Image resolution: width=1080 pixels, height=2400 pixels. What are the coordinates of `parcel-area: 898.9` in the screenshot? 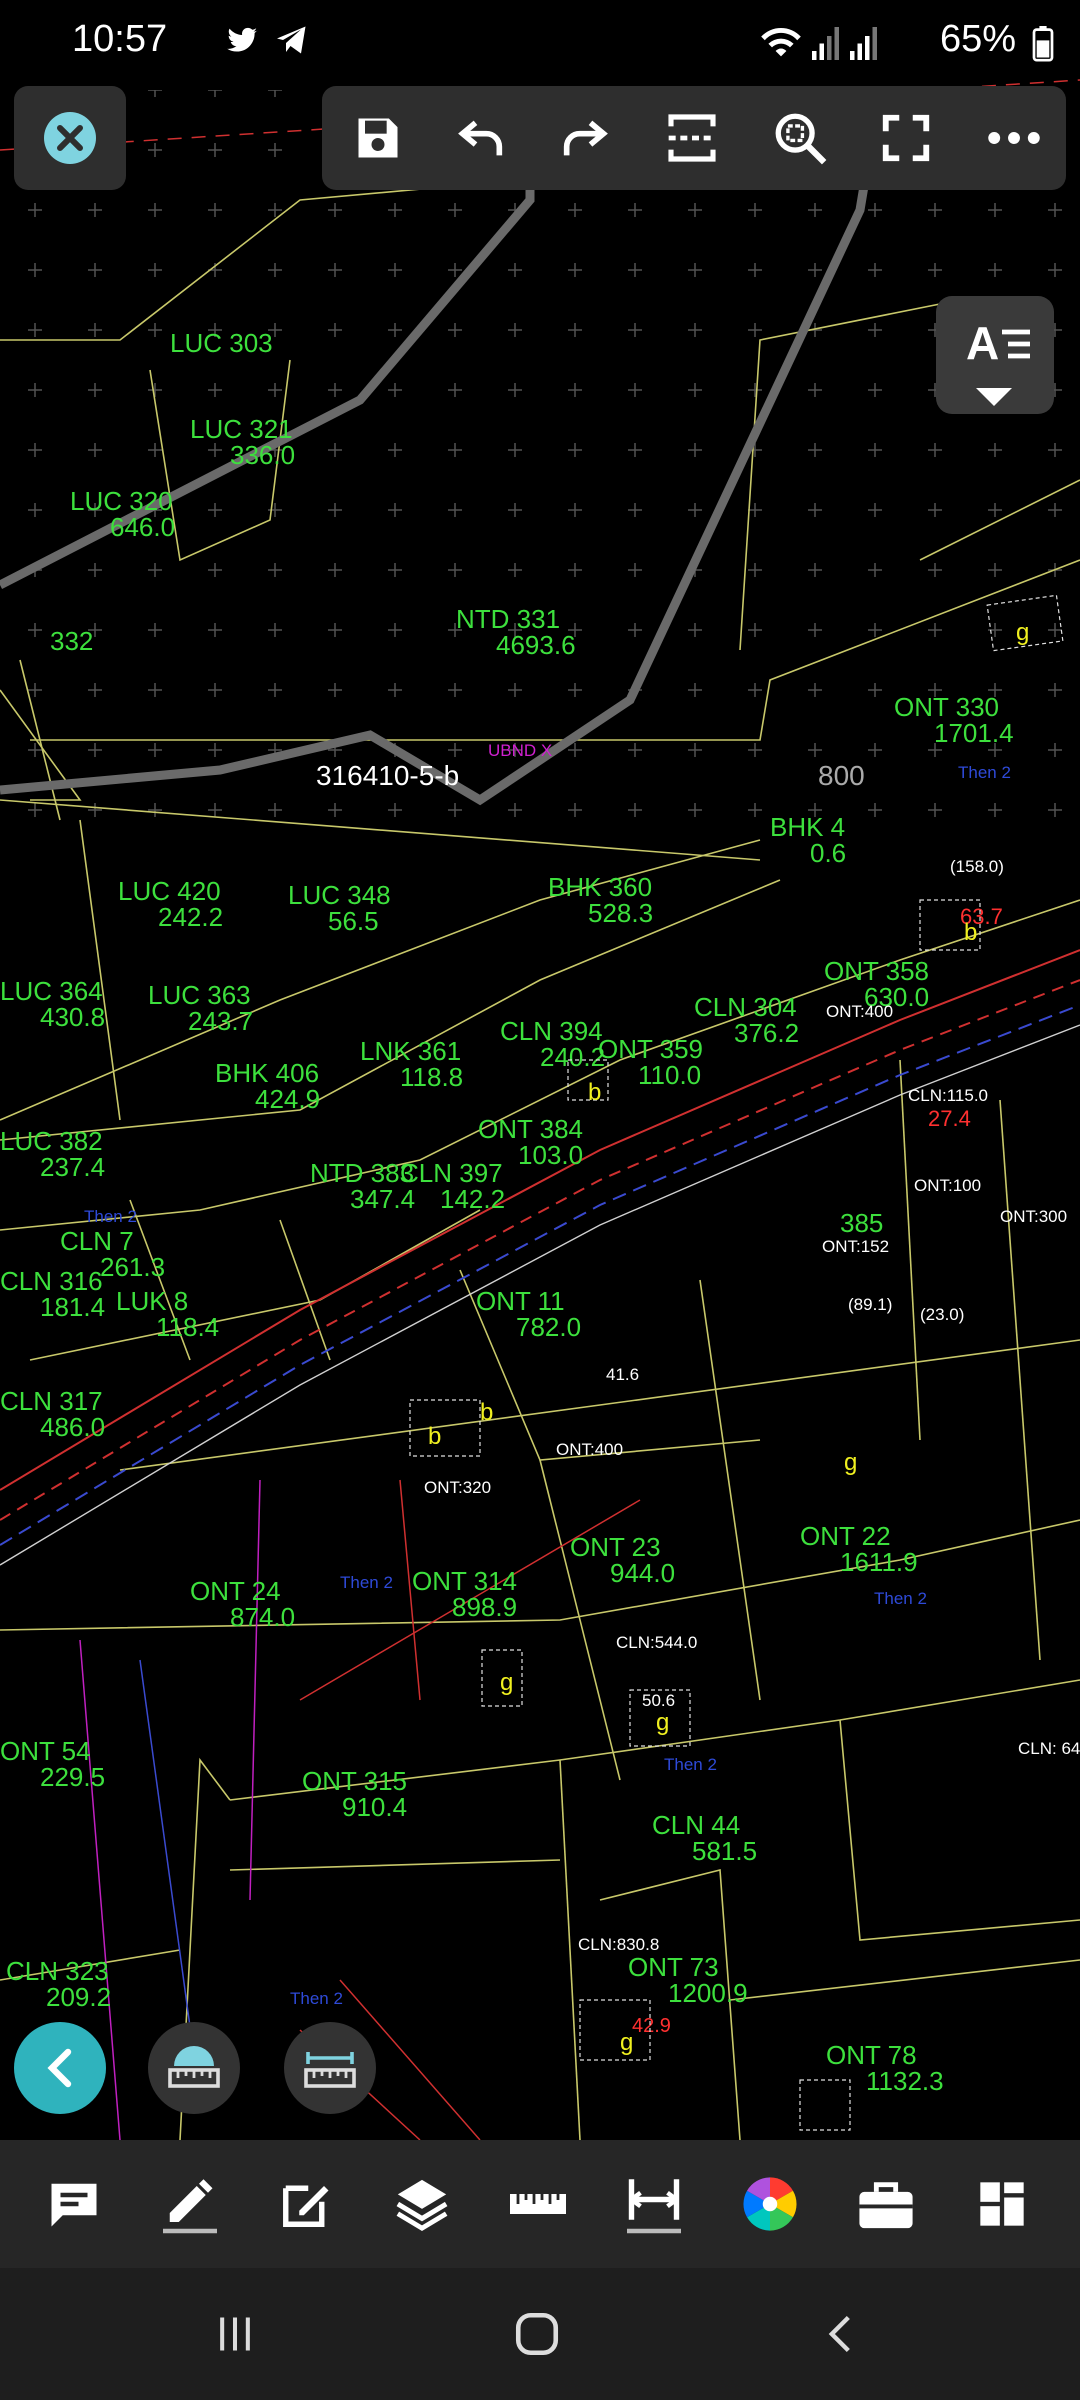 It's located at (484, 1607).